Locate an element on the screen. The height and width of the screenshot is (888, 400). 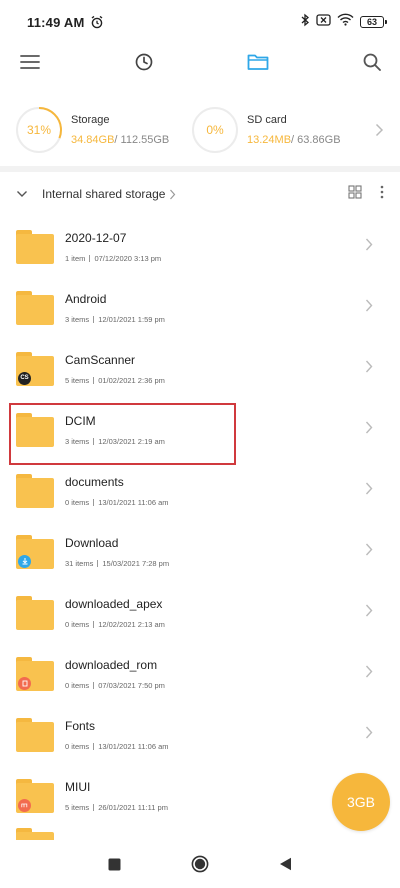
folder-meta: 0 items 12/02/2021 2:13 am is located at coordinates (115, 624).